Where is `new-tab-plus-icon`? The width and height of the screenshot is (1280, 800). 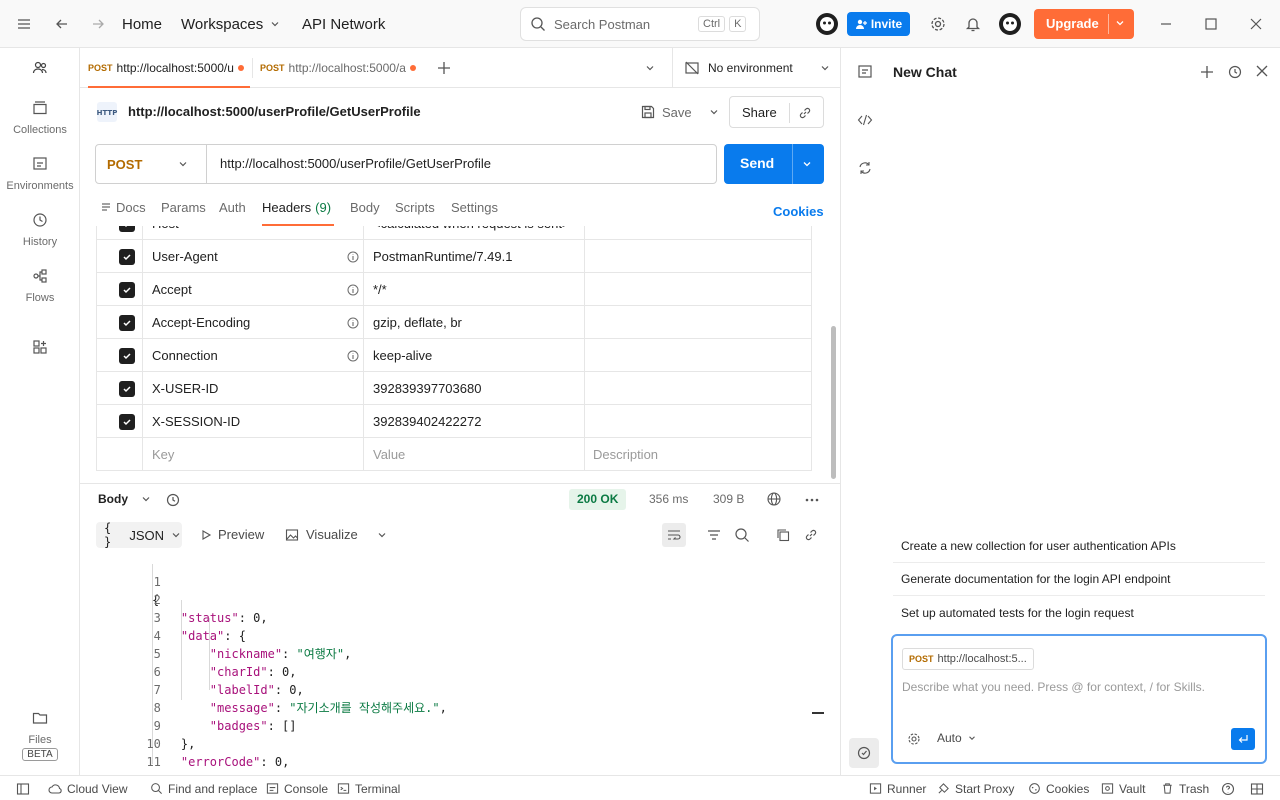
new-tab-plus-icon is located at coordinates (444, 68).